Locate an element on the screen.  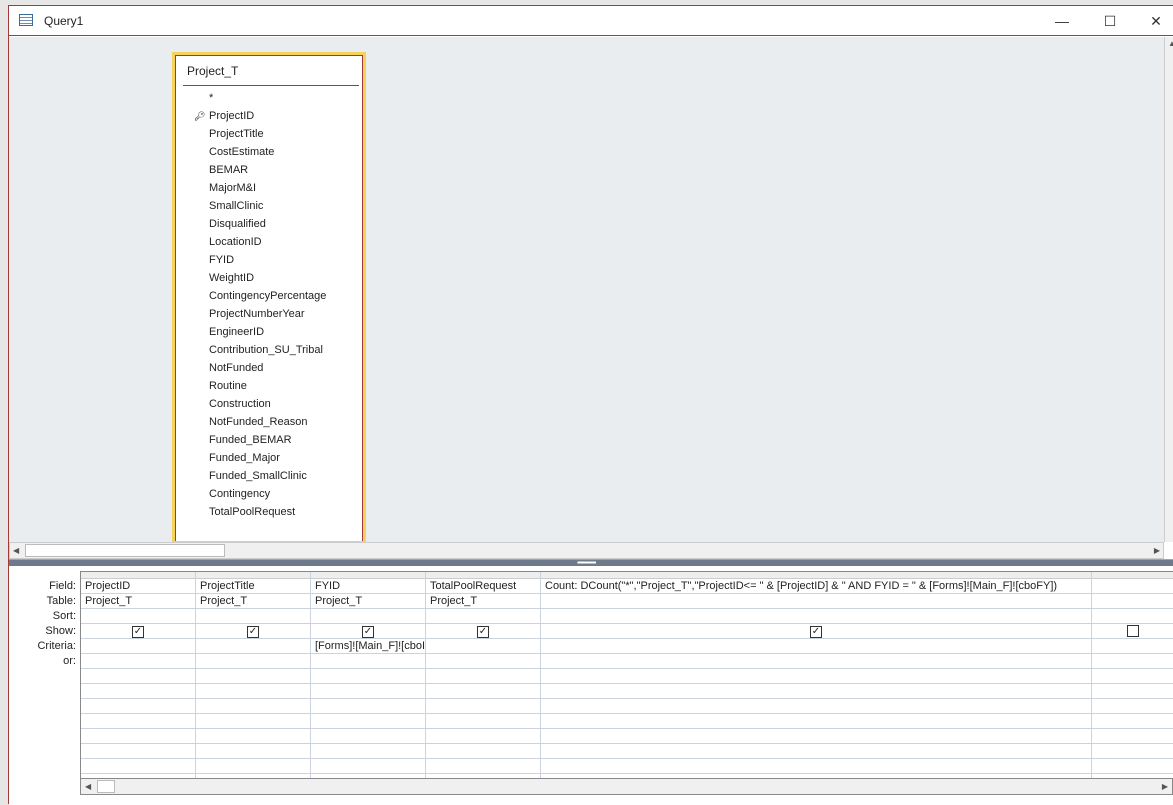
criteria-cell: [Forms]![Main_F]![cboI is located at coordinates (368, 646).